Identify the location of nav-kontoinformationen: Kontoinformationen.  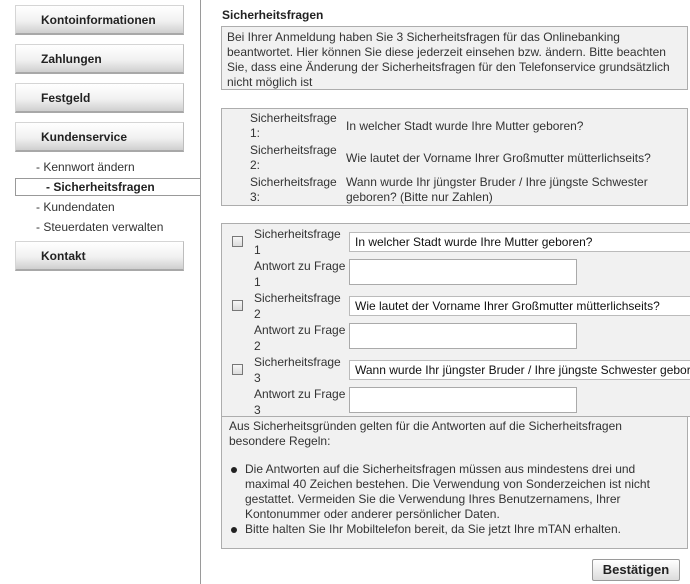
(99, 20).